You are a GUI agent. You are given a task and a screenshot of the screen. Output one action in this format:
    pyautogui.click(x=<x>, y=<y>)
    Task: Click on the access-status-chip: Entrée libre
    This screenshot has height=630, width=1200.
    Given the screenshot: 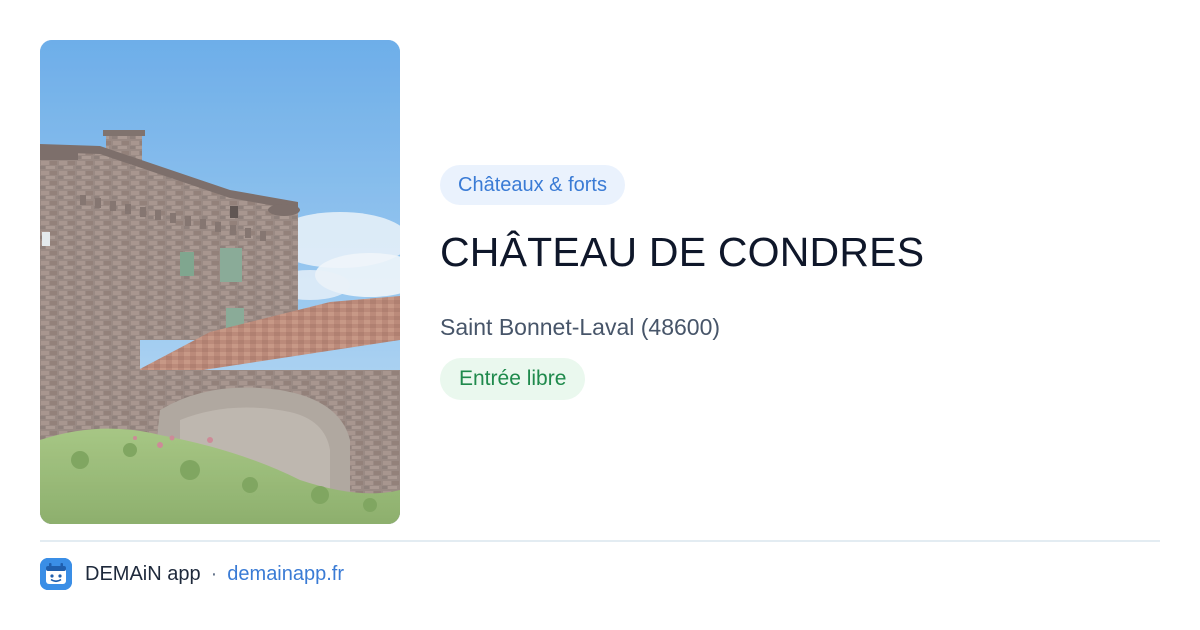 What is the action you would take?
    pyautogui.click(x=513, y=379)
    